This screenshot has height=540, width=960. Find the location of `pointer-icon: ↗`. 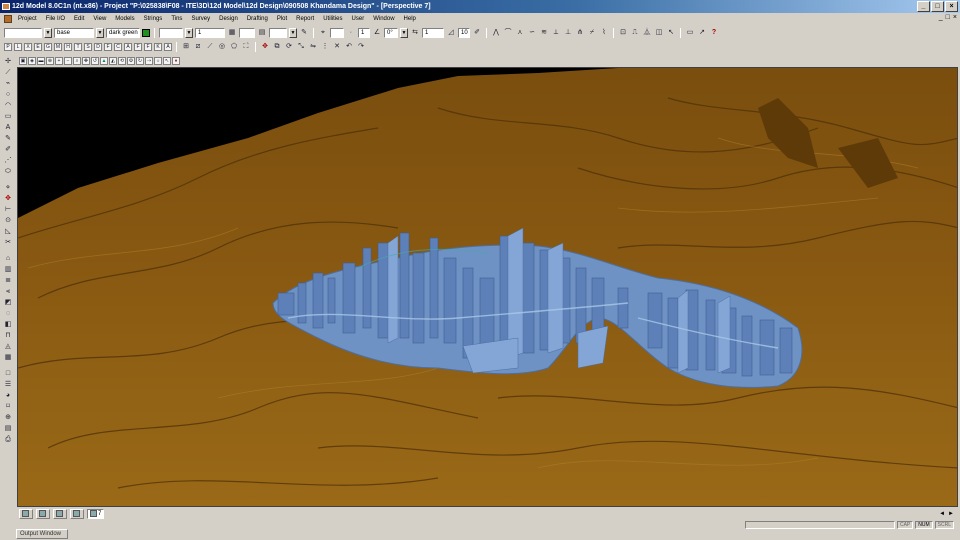

pointer-icon: ↗ is located at coordinates (702, 33).